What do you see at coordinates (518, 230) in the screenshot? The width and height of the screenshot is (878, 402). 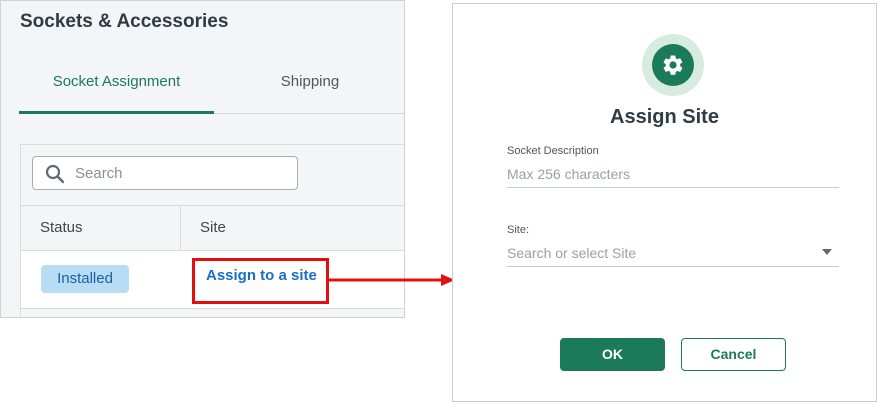 I see `site-label: Site:` at bounding box center [518, 230].